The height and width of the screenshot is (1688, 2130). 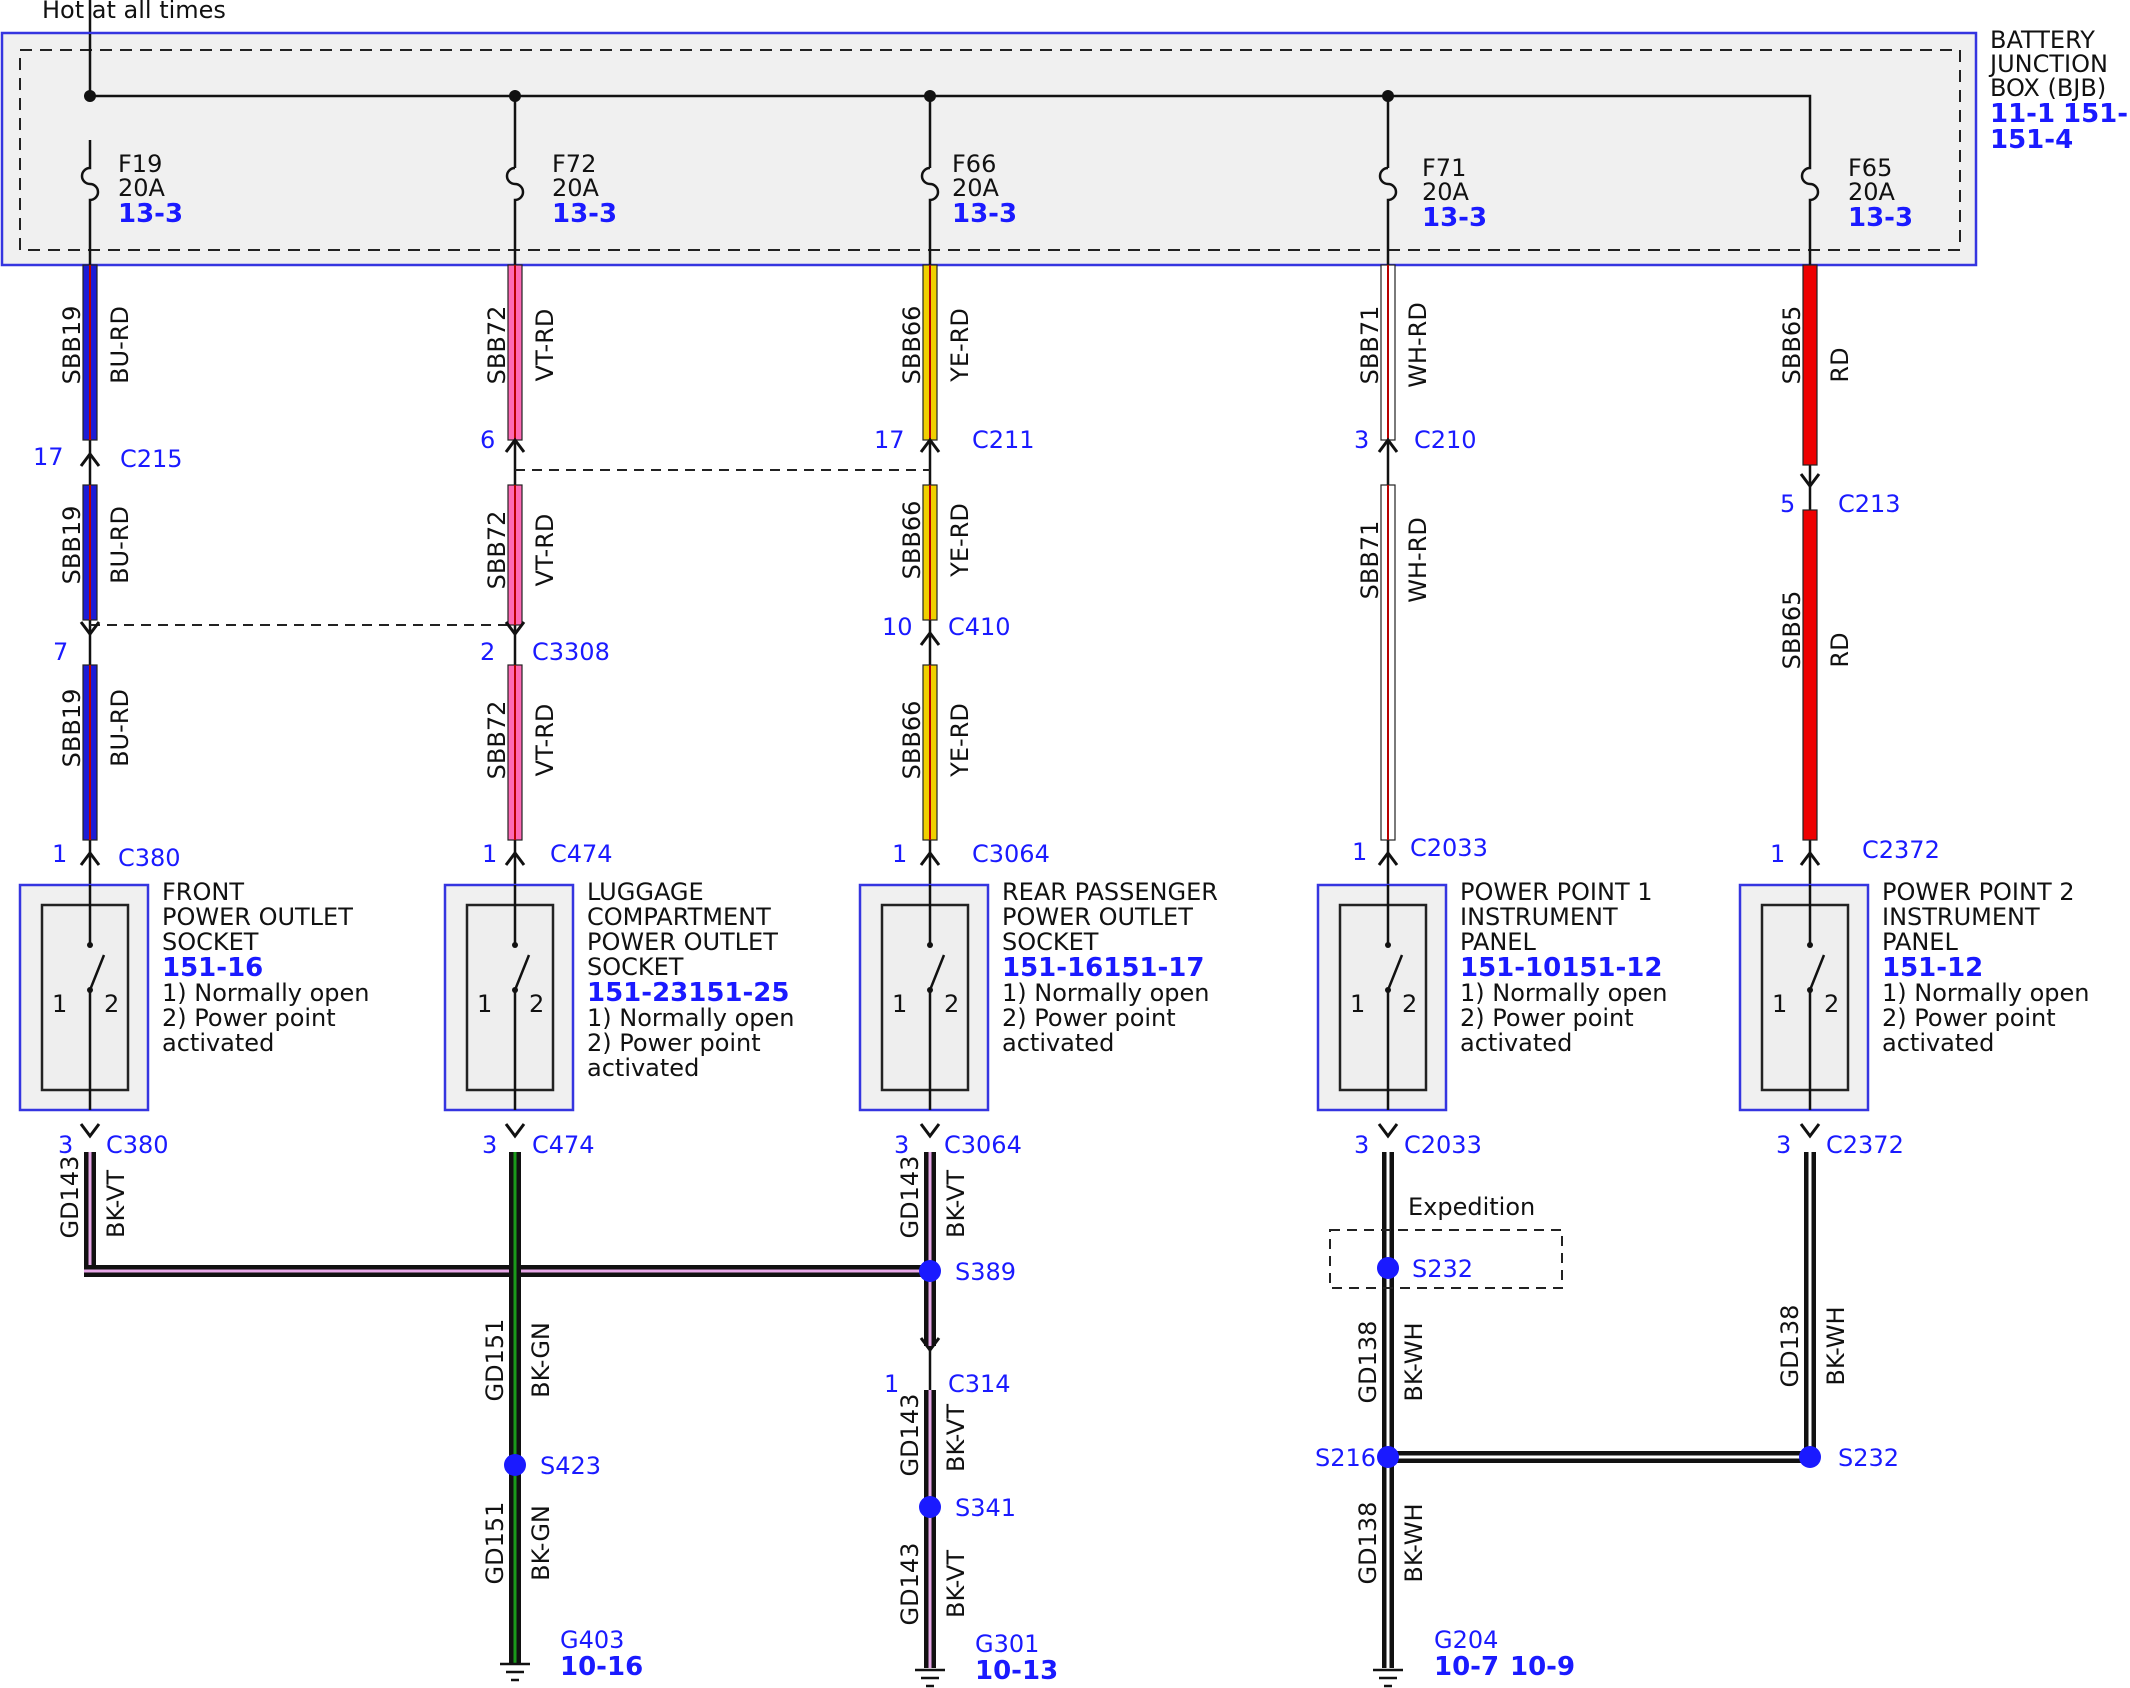 What do you see at coordinates (1345, 1458) in the screenshot?
I see `svg-text: S216` at bounding box center [1345, 1458].